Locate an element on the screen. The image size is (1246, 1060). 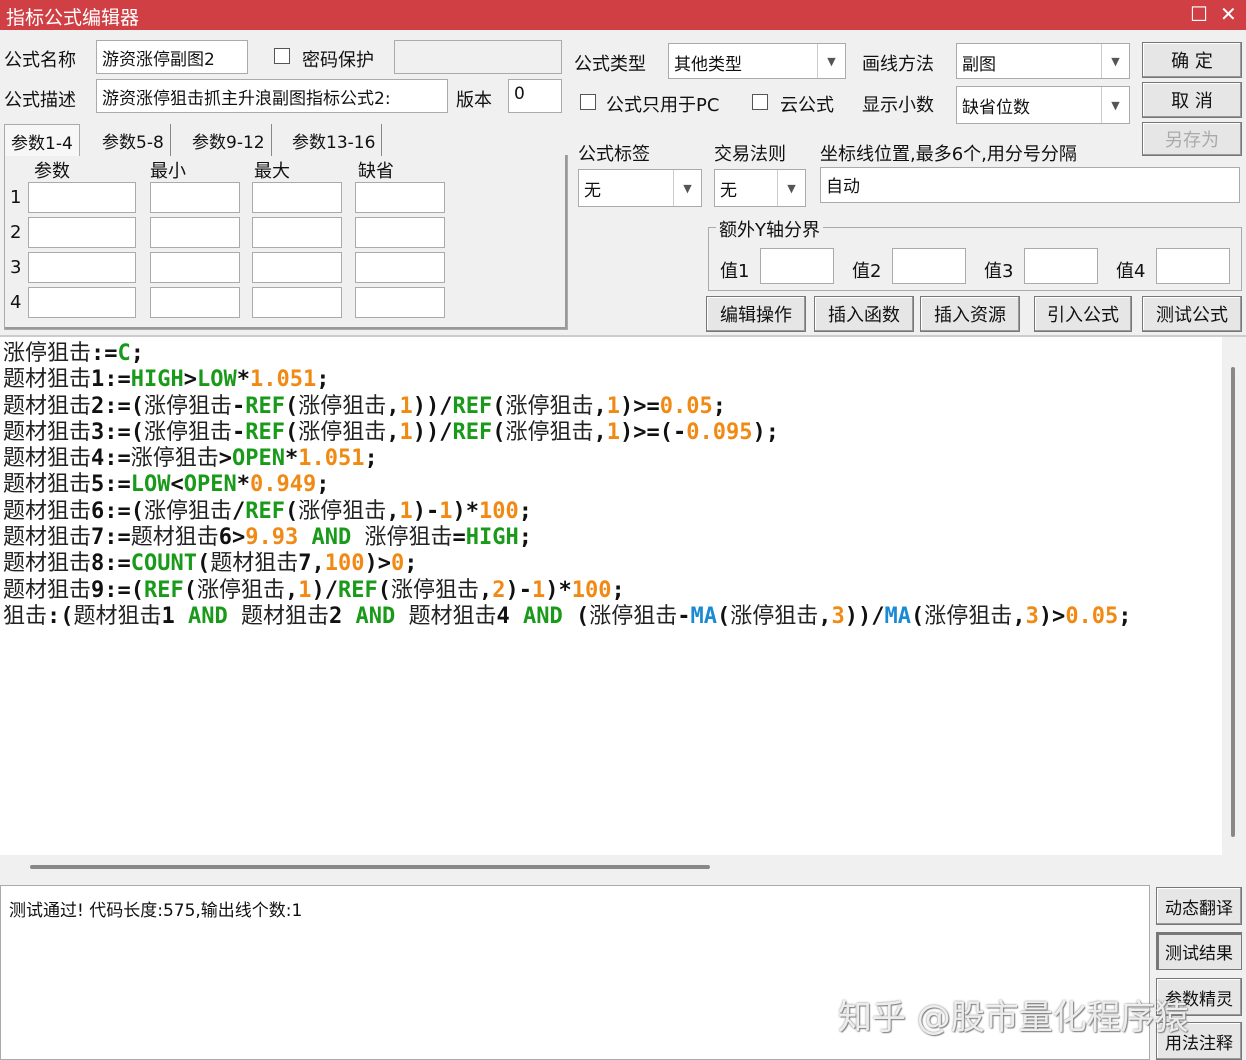
code-line: 题材狙击7:=题材狙击6>9.93 AND 涨停狙击=HIGH; is located at coordinates (567, 538).